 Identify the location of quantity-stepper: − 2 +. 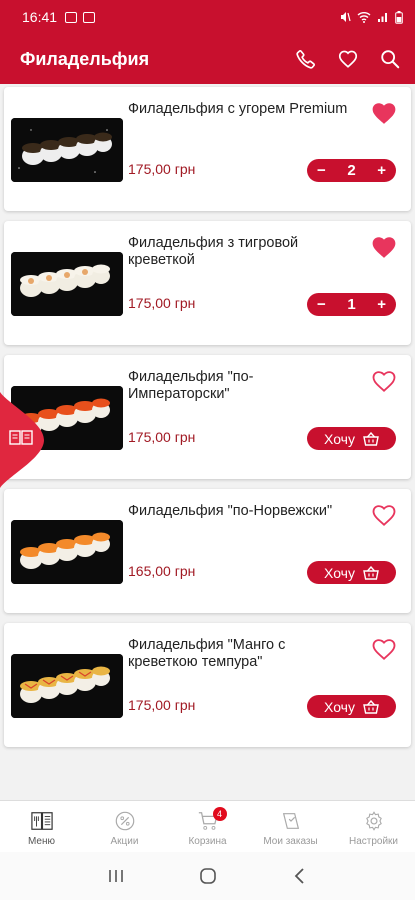
(351, 170).